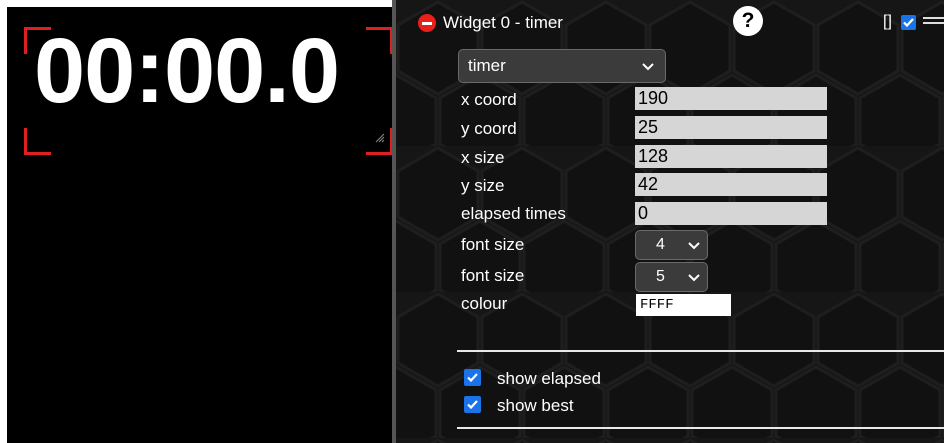 The height and width of the screenshot is (443, 944). What do you see at coordinates (503, 22) in the screenshot?
I see `widget-title: Widget 0 - timer` at bounding box center [503, 22].